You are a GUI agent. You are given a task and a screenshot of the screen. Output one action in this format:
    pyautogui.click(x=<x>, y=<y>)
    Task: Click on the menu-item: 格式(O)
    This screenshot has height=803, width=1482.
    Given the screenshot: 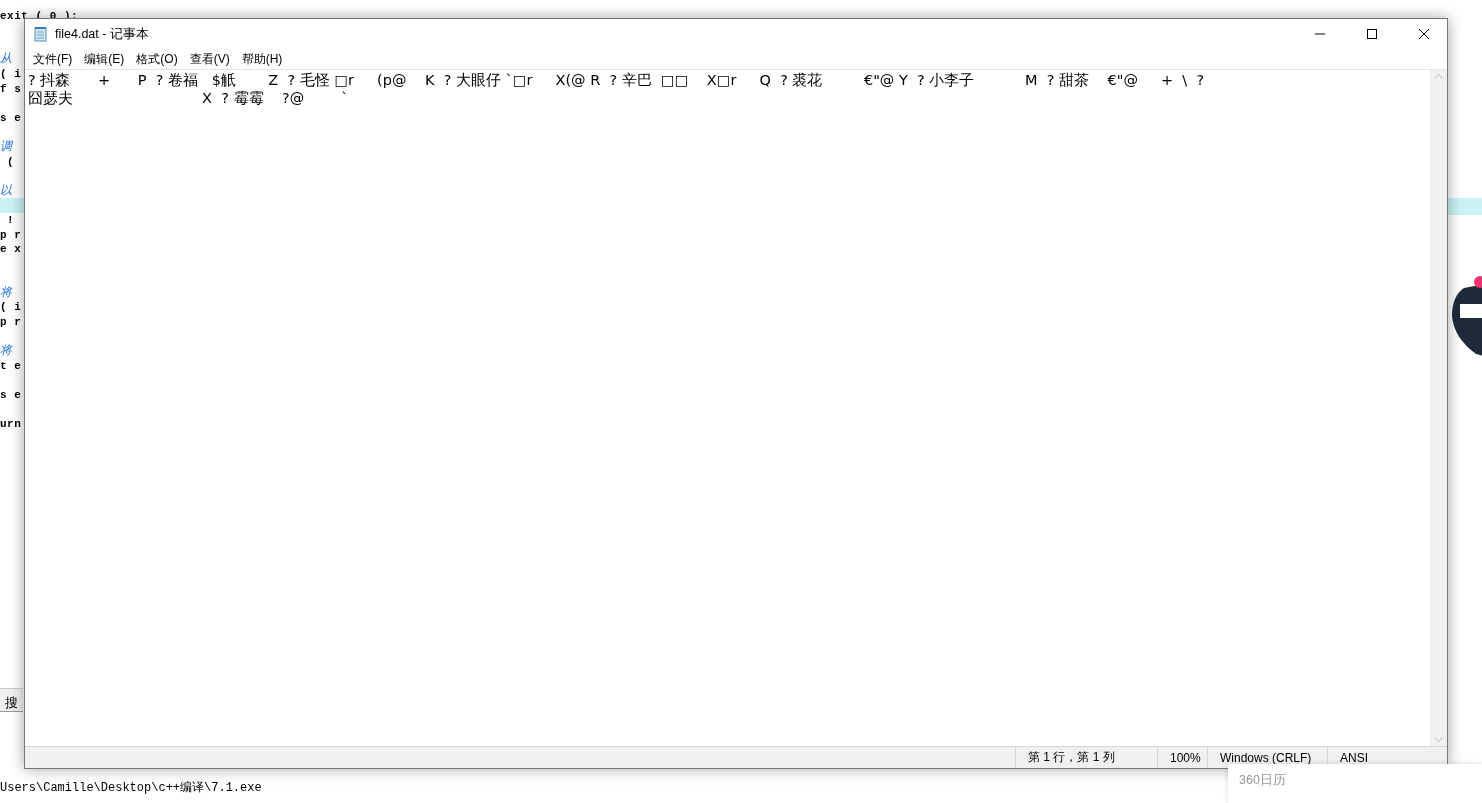 What is the action you would take?
    pyautogui.click(x=157, y=59)
    